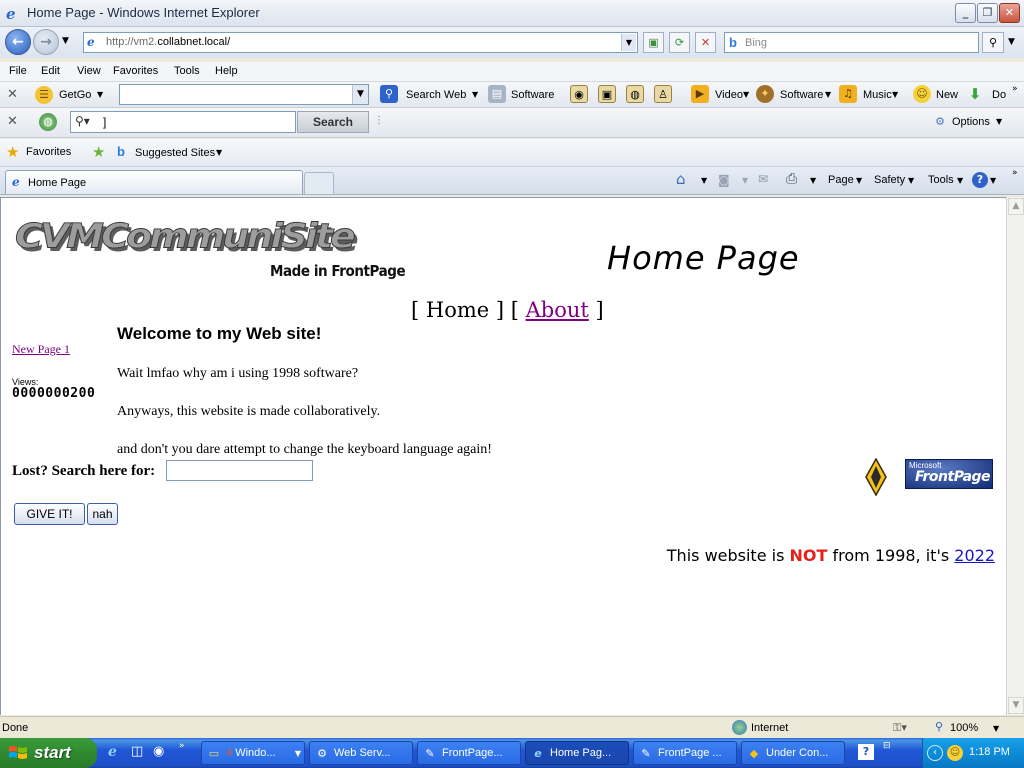 The image size is (1024, 768). I want to click on protected-mode-icon: ⚿▾, so click(900, 728).